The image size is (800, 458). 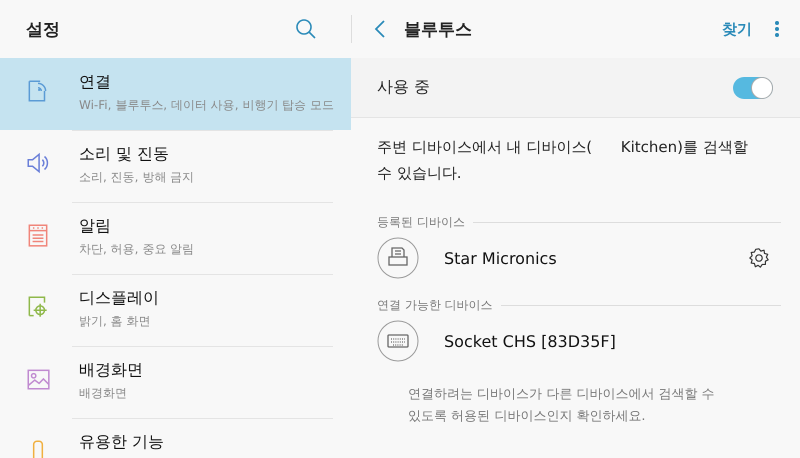 What do you see at coordinates (115, 321) in the screenshot?
I see `item-subtitle: 밝기, 홈 화면` at bounding box center [115, 321].